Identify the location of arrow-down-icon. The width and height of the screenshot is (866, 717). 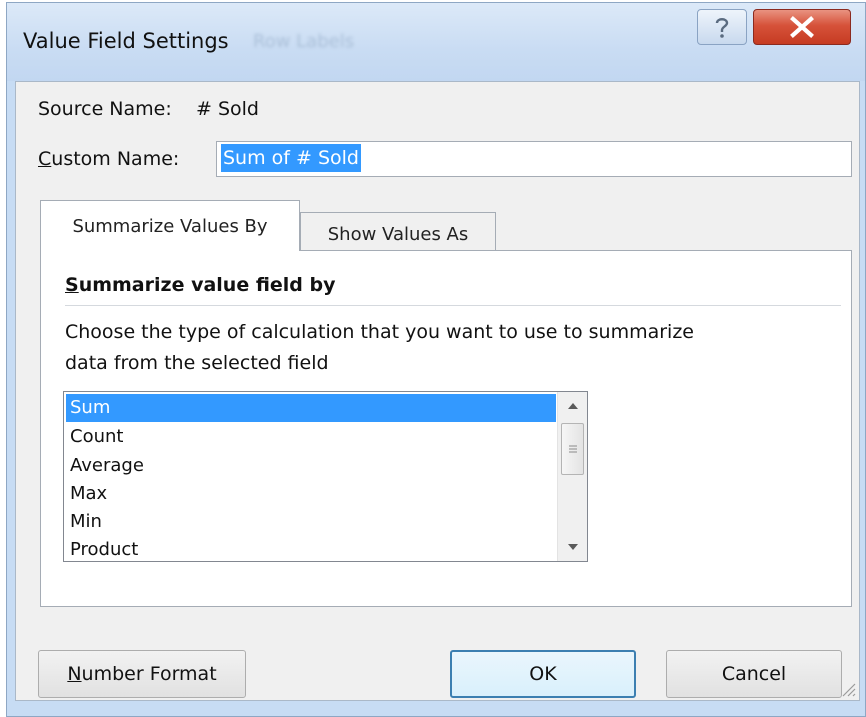
(572, 547).